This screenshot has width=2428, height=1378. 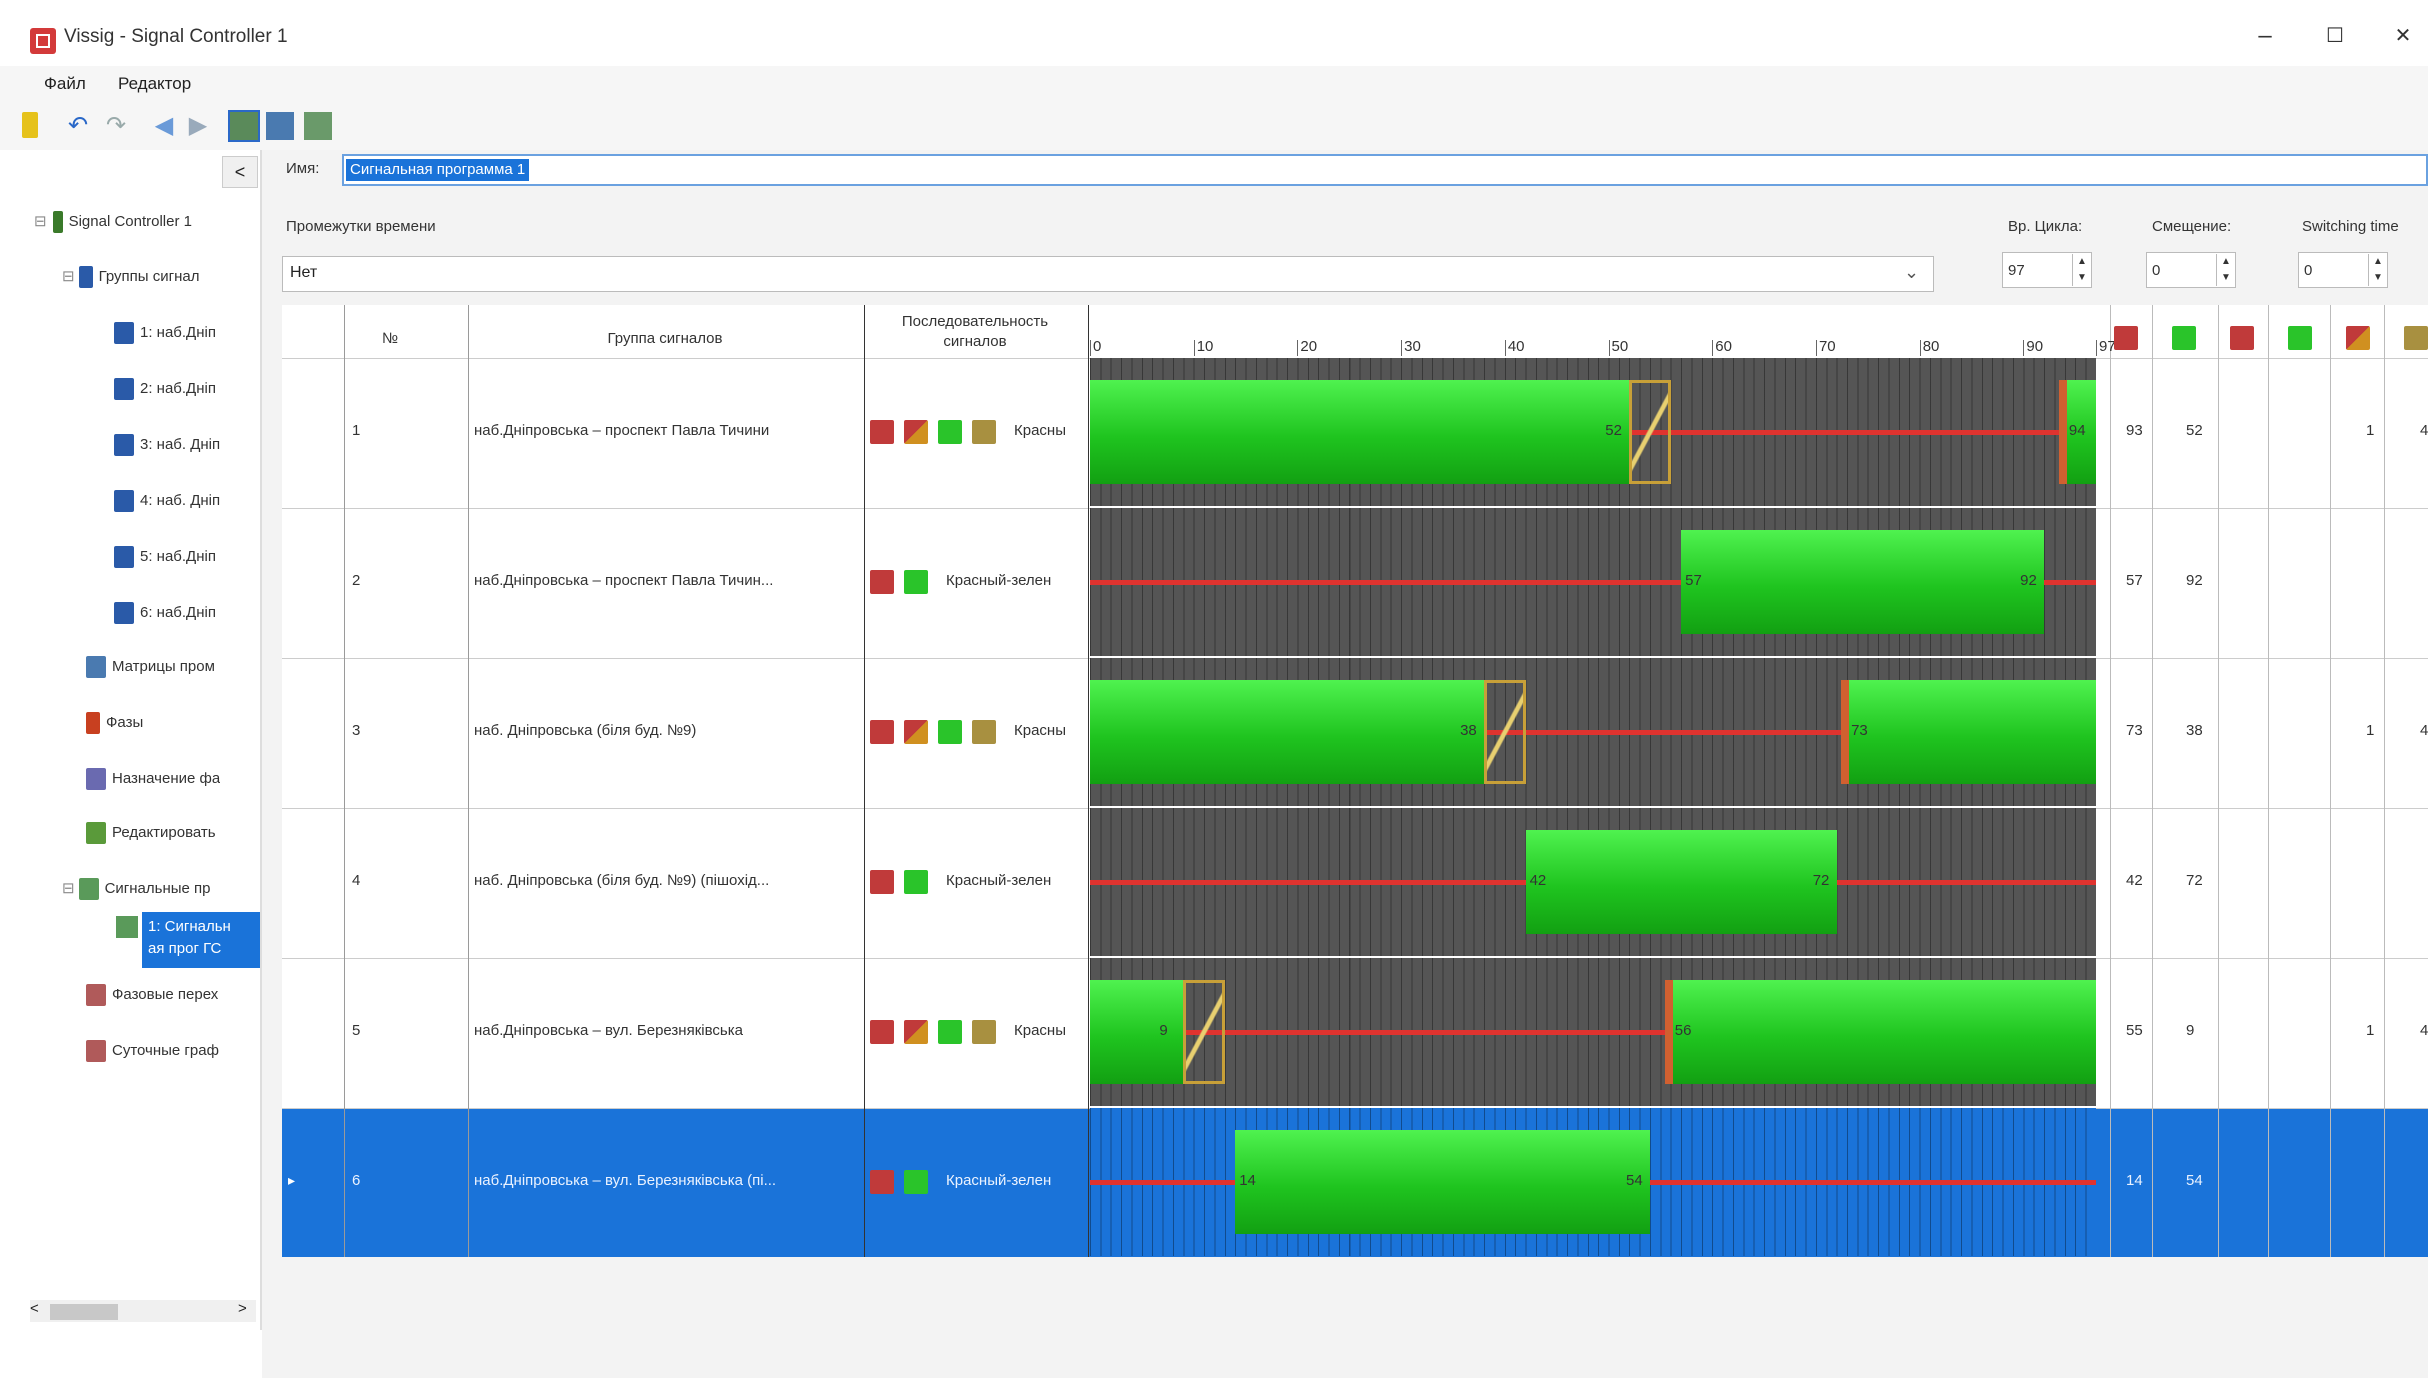 I want to click on tree-group-6: 6: наб.Дніп, so click(x=165, y=615).